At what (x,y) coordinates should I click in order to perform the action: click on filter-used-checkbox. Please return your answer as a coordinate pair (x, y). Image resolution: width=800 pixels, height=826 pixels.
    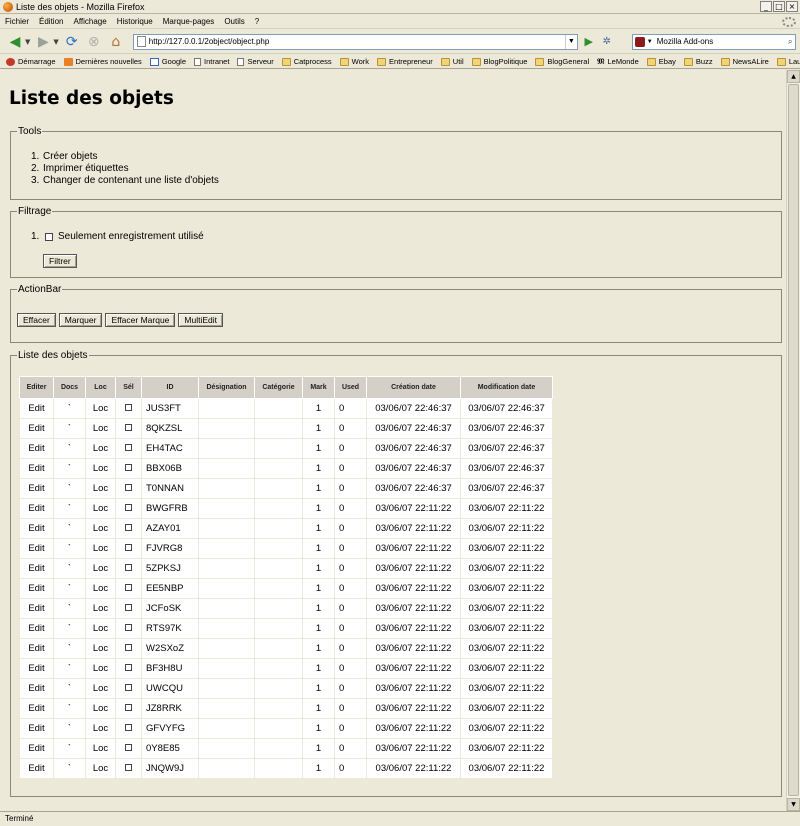
    Looking at the image, I should click on (49, 236).